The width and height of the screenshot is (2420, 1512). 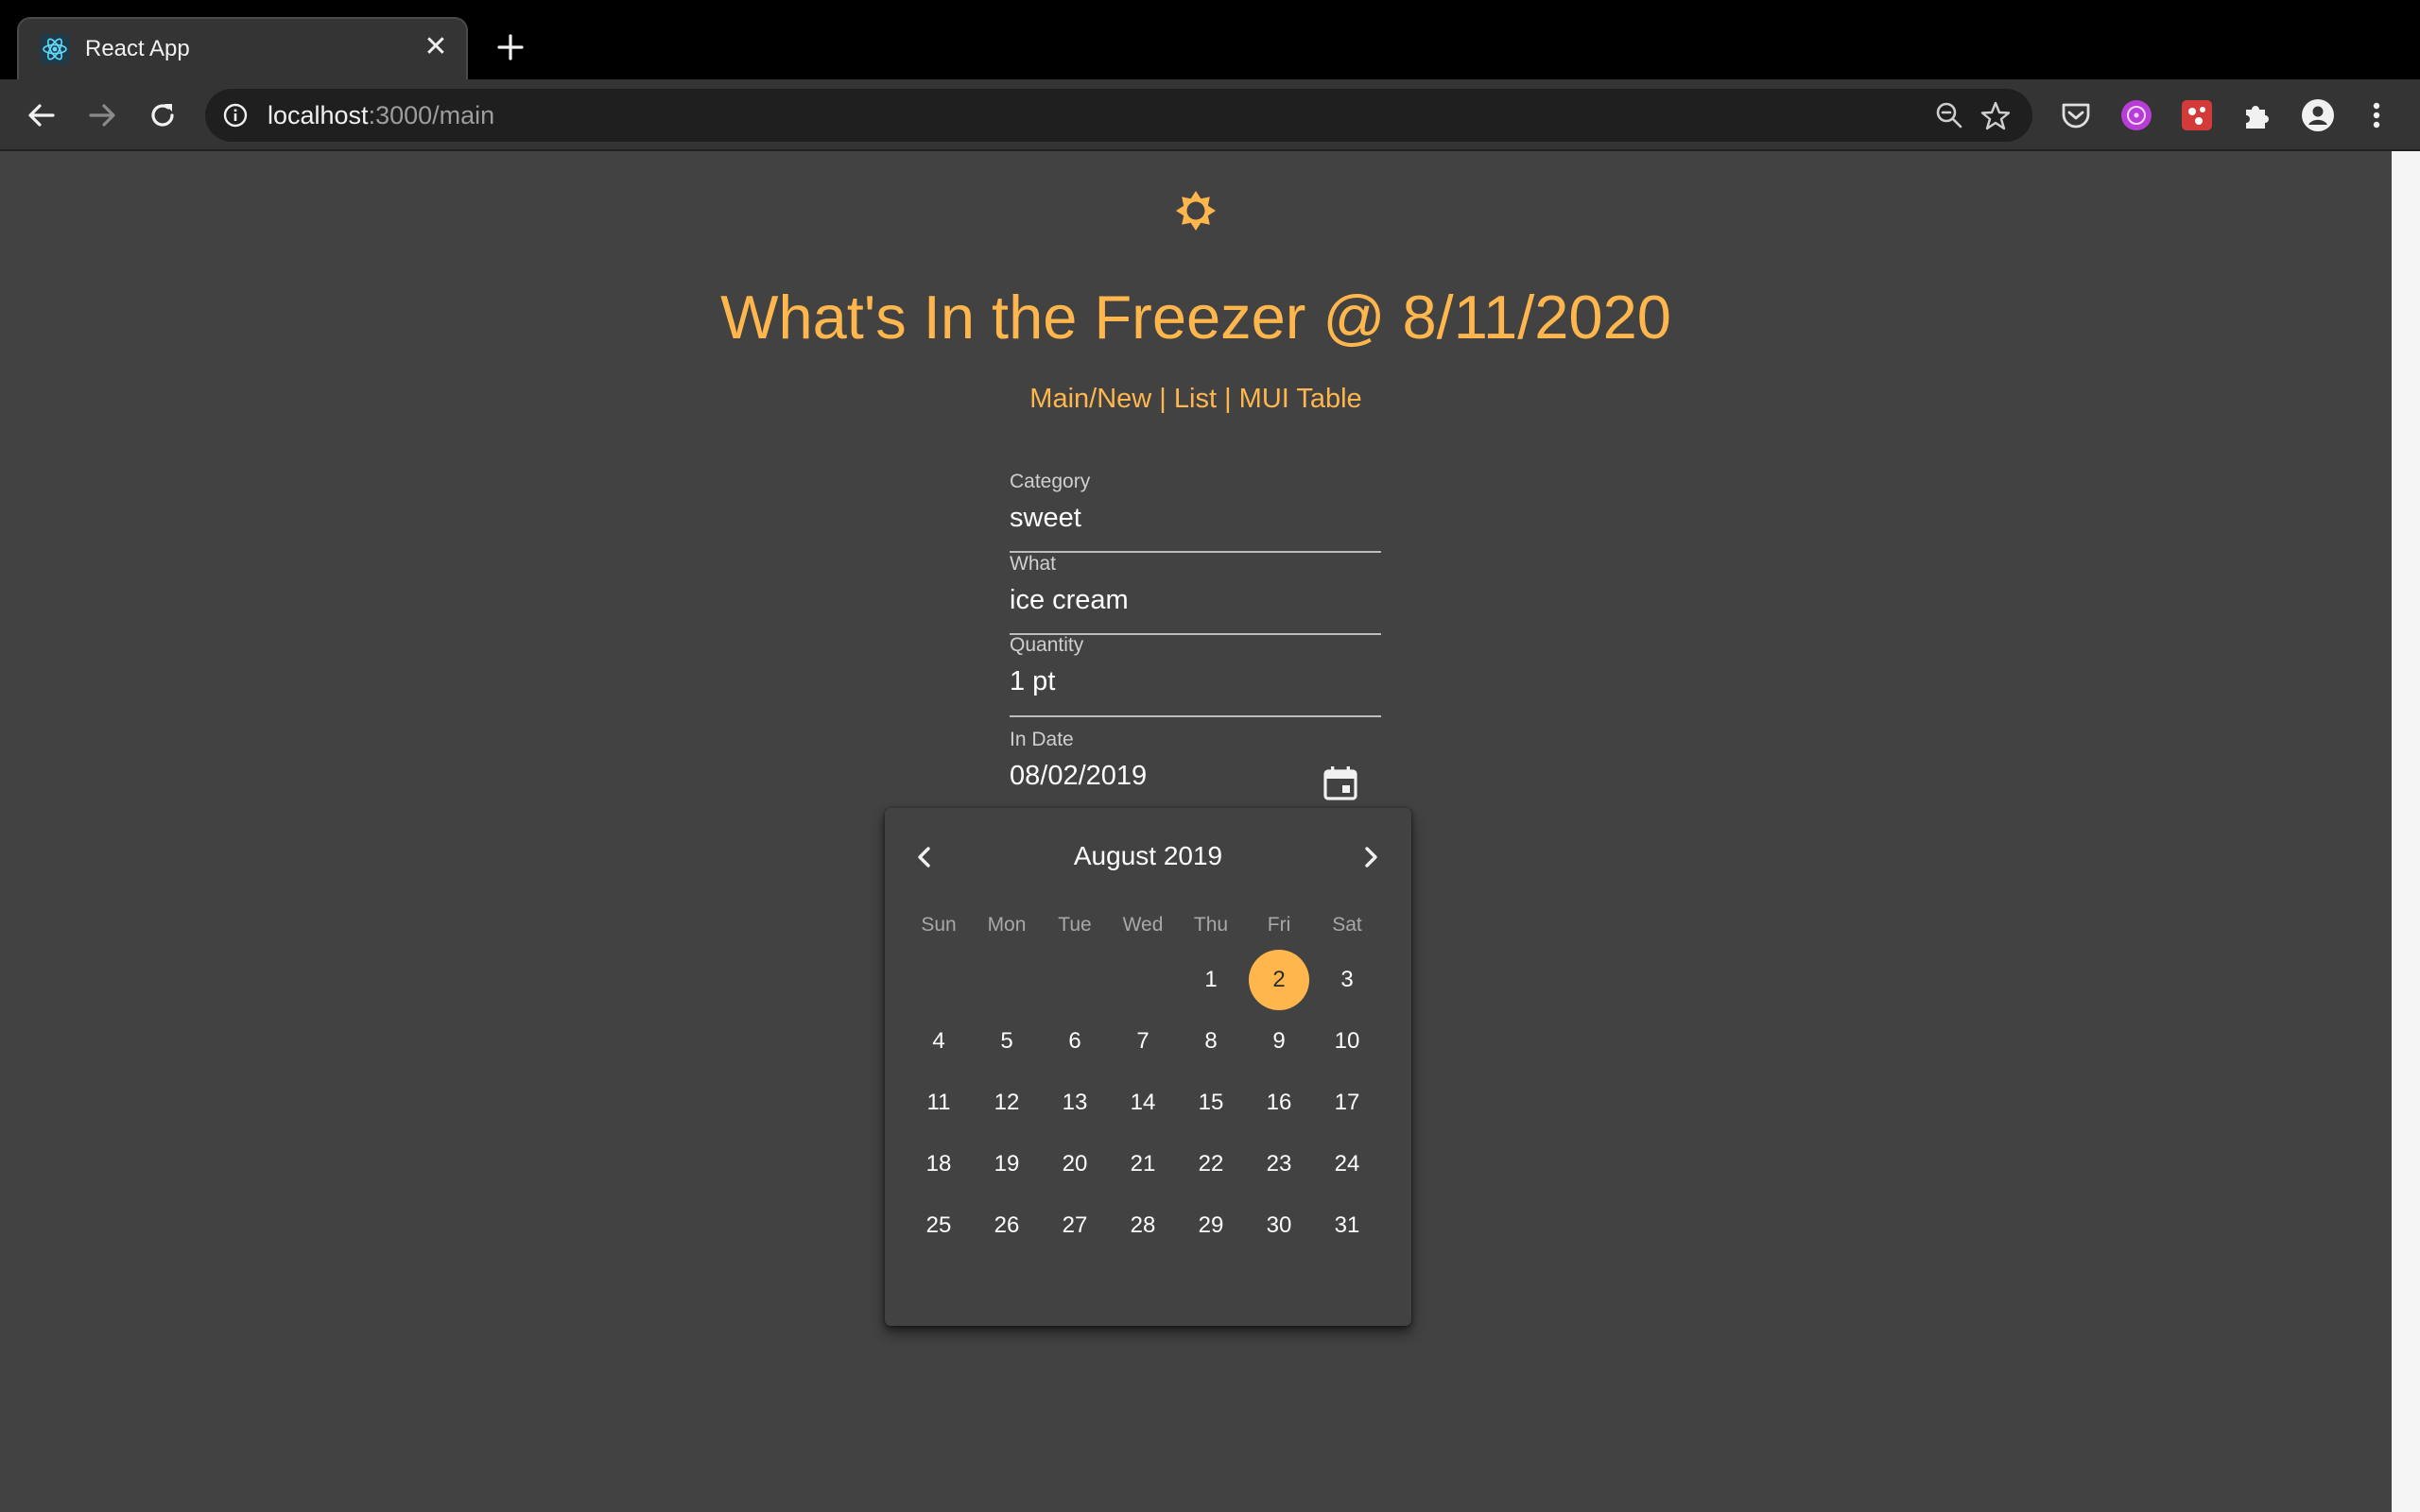 What do you see at coordinates (41, 115) in the screenshot?
I see `back-arrow-icon` at bounding box center [41, 115].